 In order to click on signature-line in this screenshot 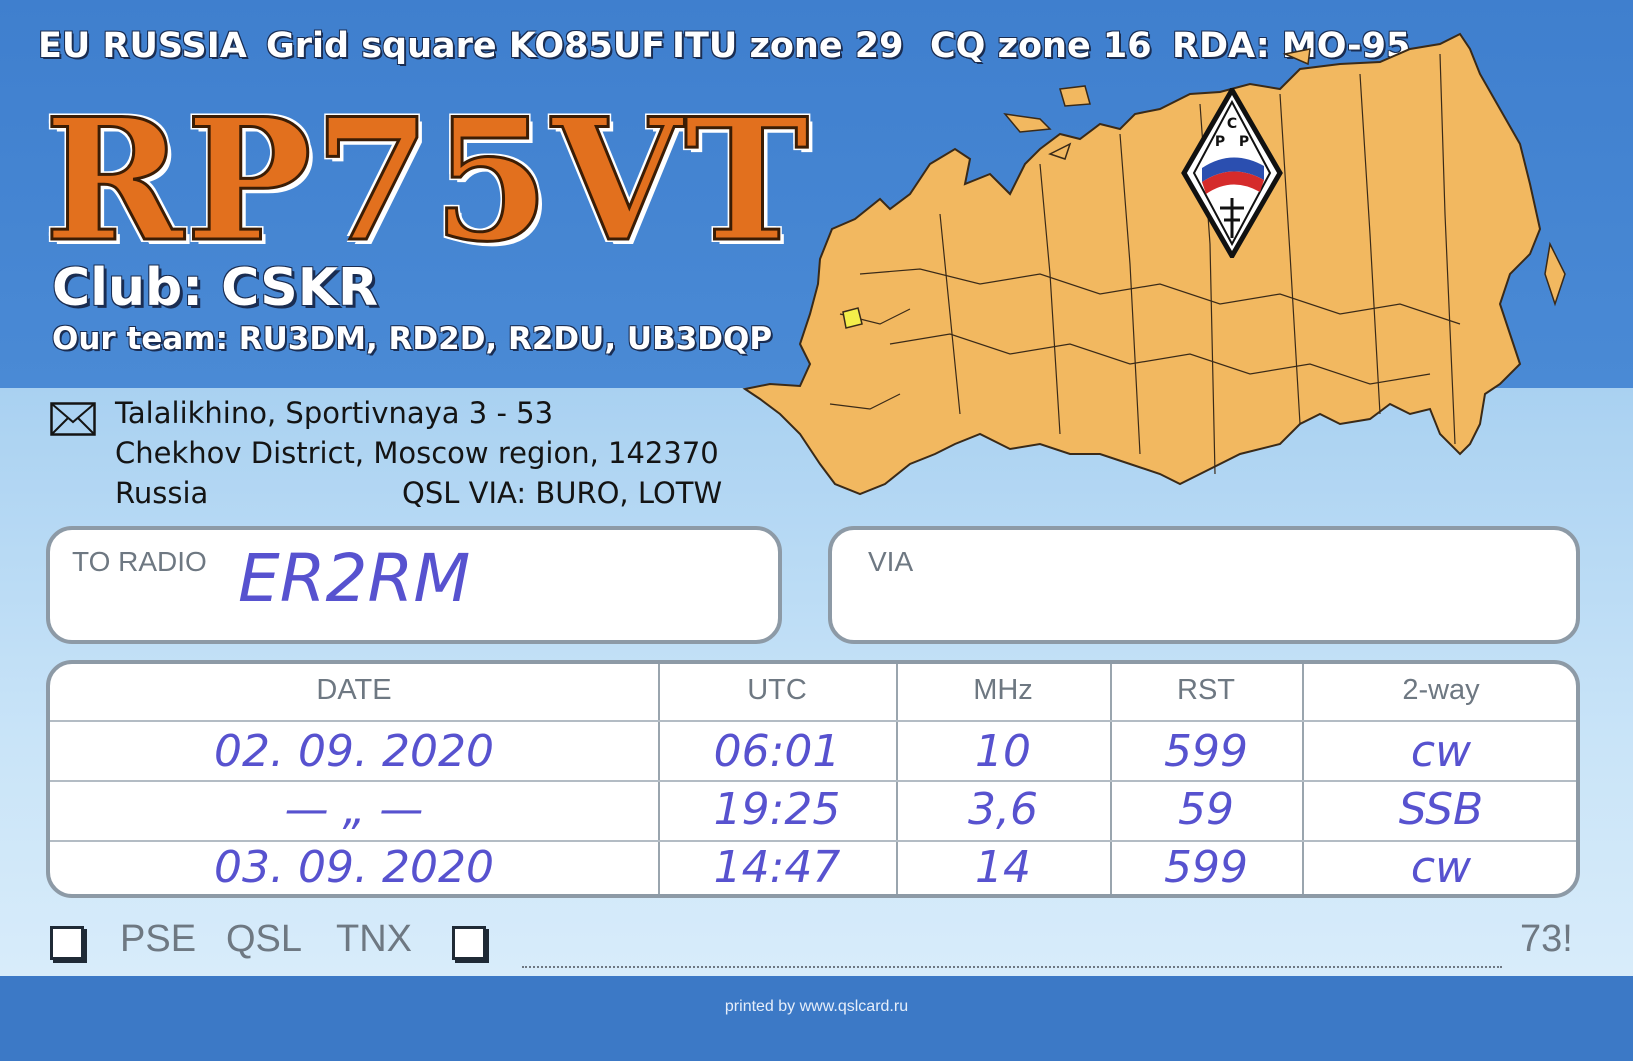, I will do `click(1012, 967)`.